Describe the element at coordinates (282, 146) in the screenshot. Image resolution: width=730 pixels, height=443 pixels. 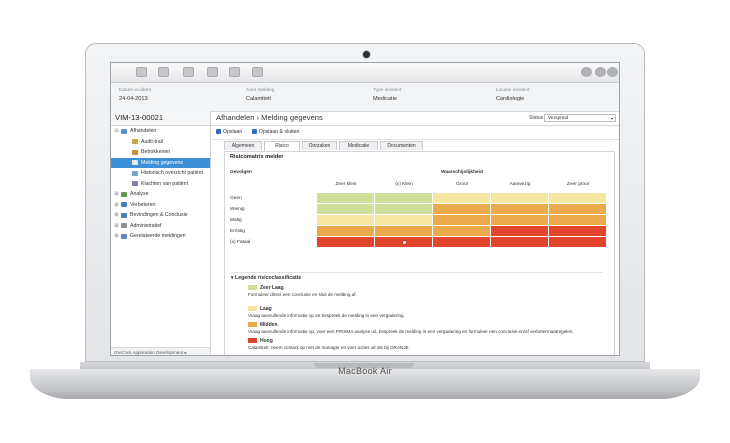
I see `tab-risico: Risico` at that location.